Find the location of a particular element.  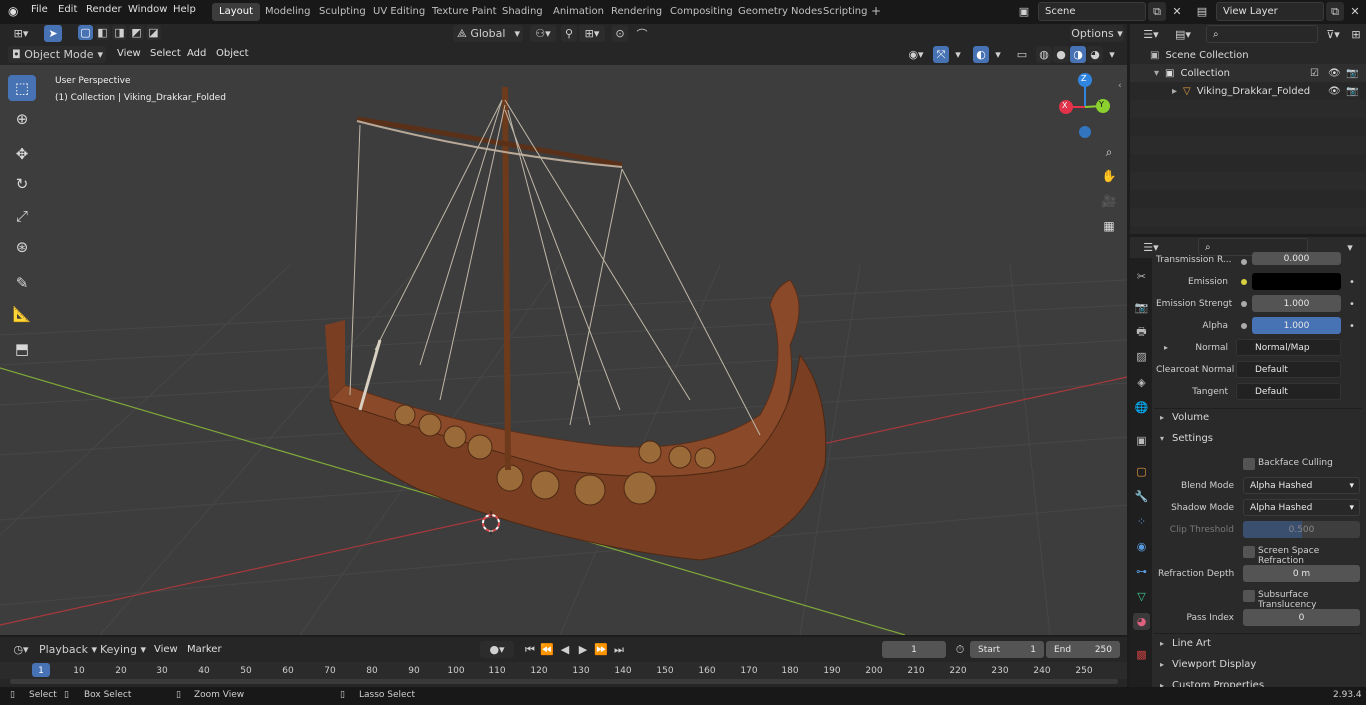

material-shading-icon: ◑ is located at coordinates (1078, 54).